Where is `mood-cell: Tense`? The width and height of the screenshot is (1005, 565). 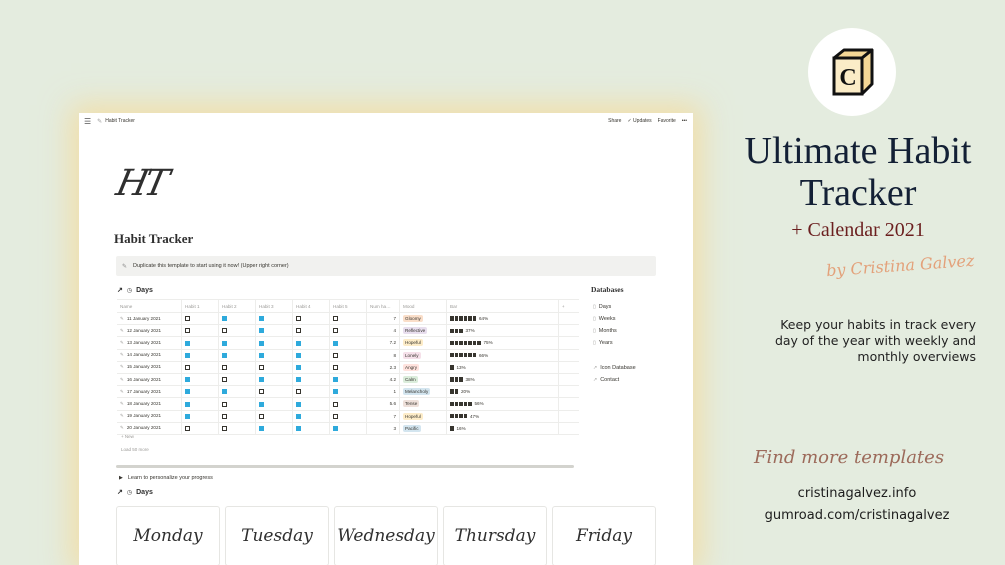
mood-cell: Tense is located at coordinates (423, 404).